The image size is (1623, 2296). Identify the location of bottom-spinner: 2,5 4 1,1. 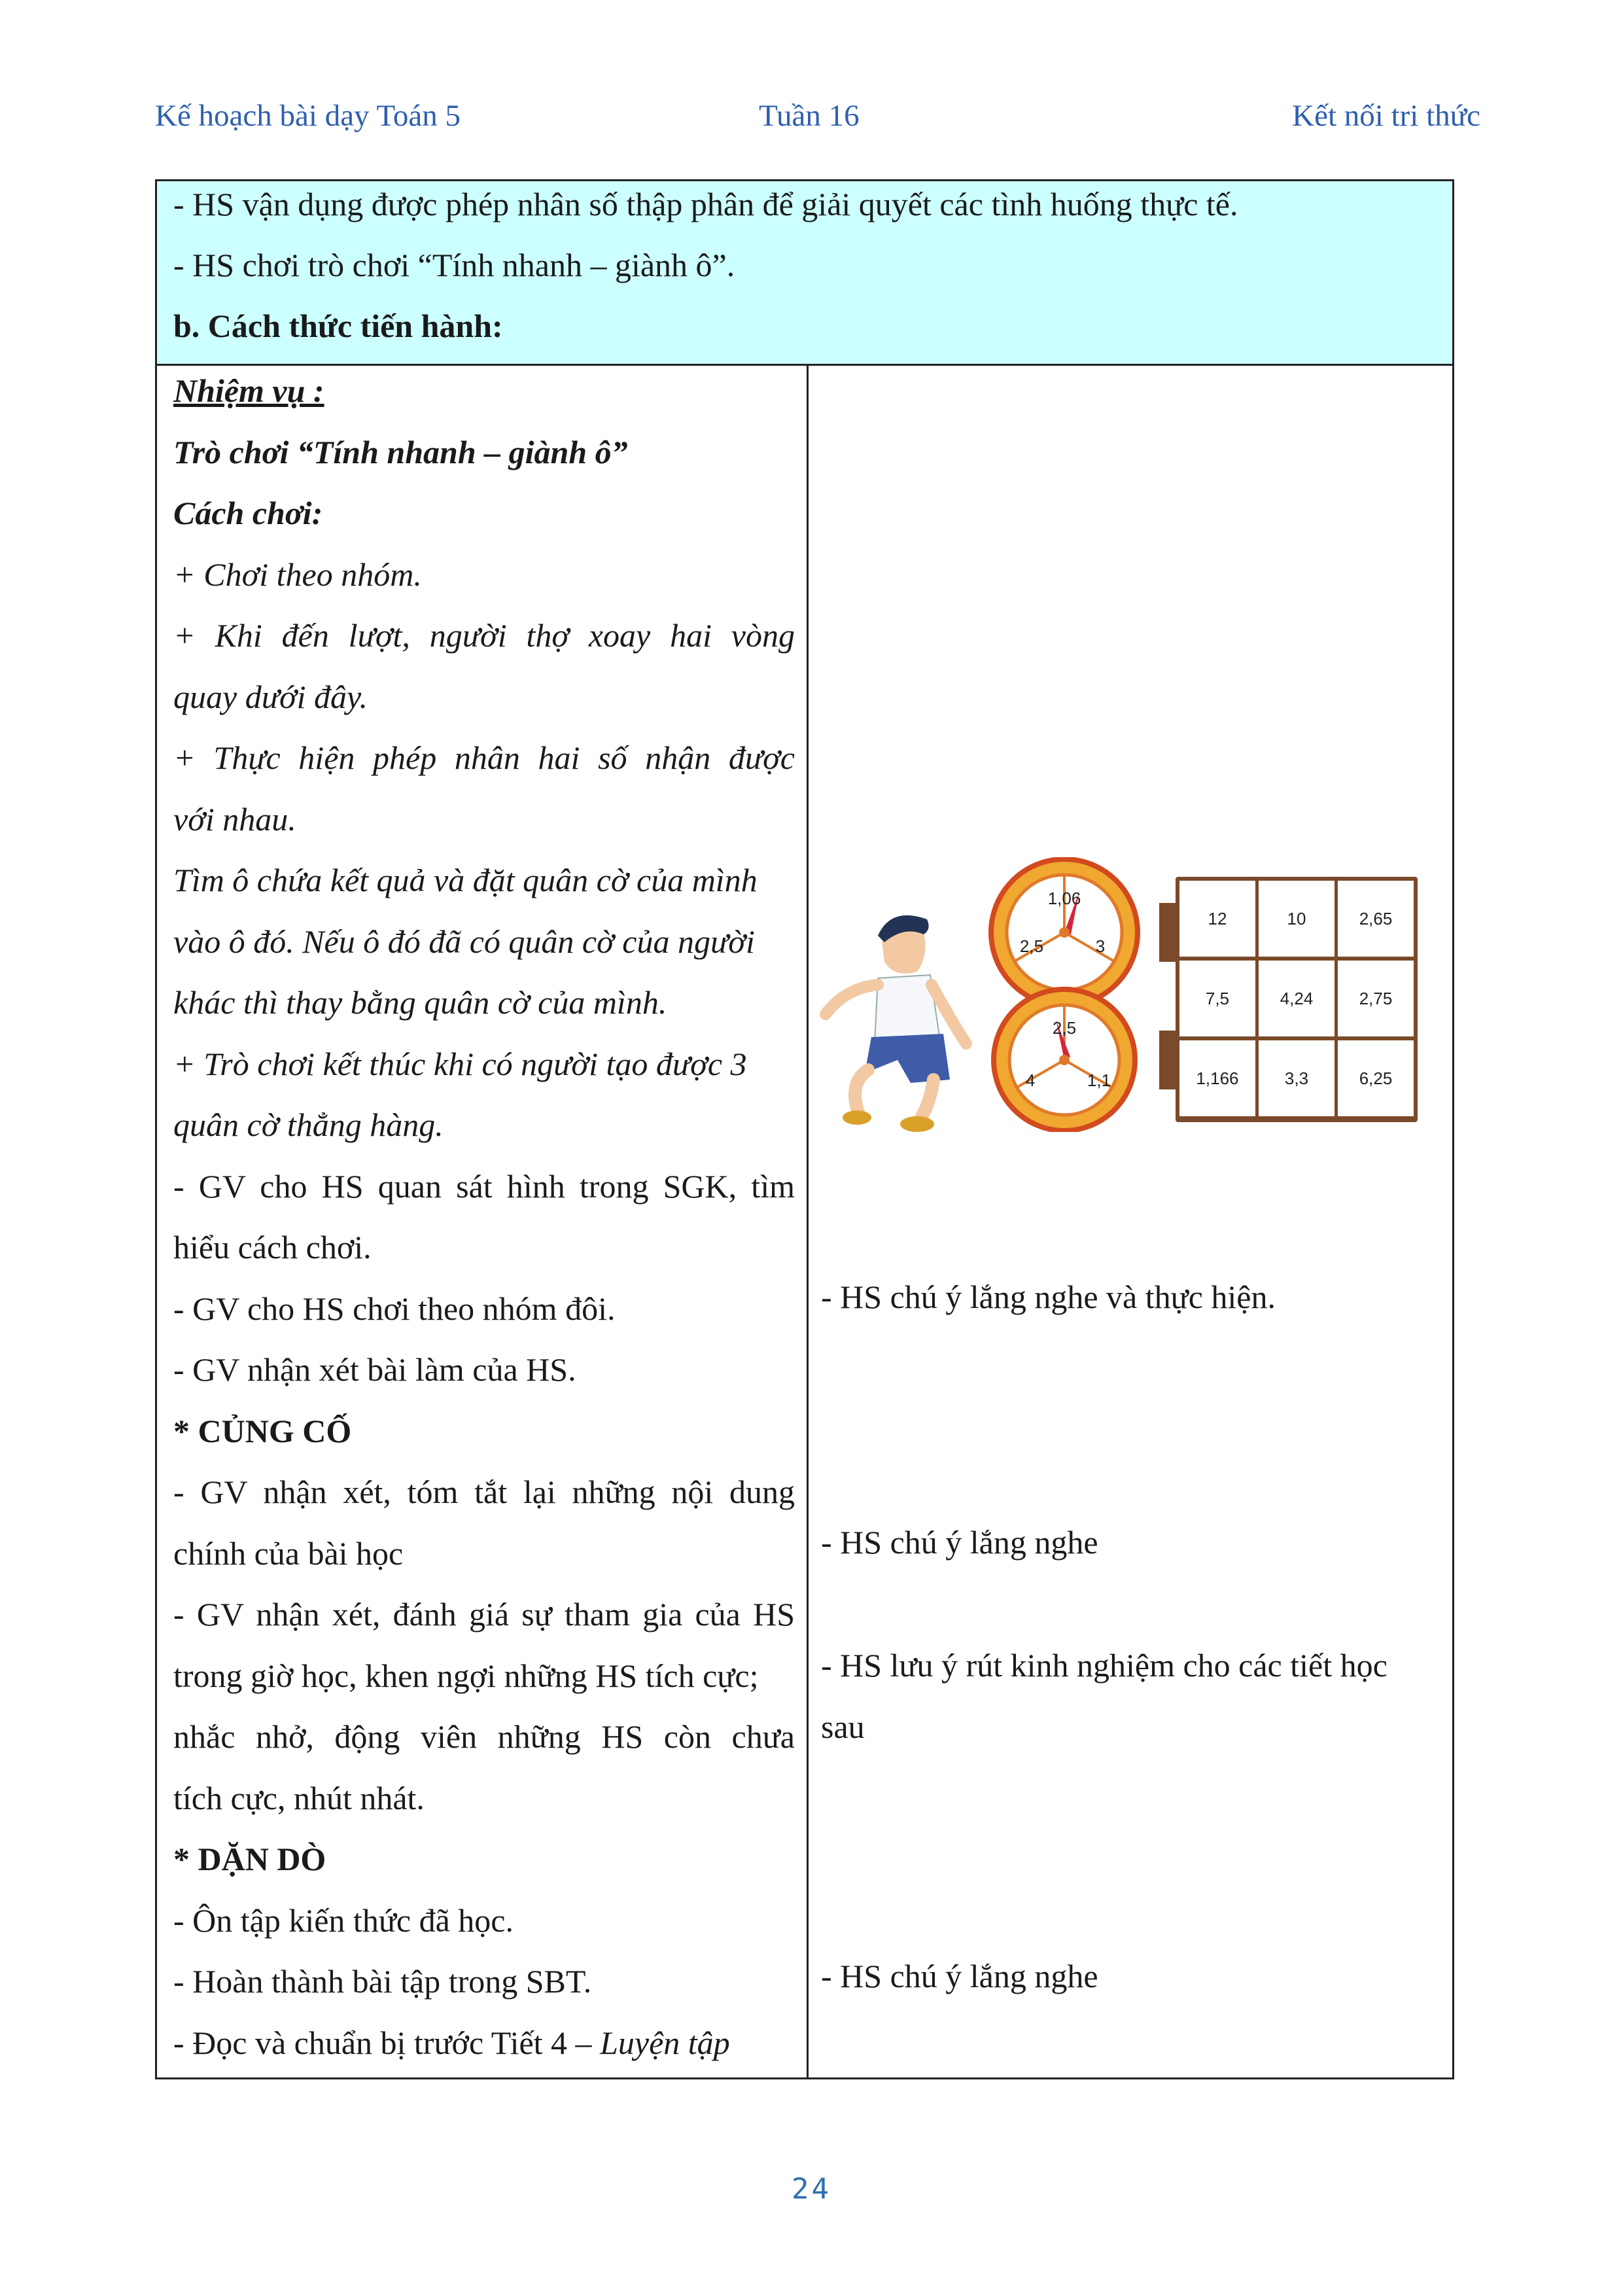
(1064, 1059).